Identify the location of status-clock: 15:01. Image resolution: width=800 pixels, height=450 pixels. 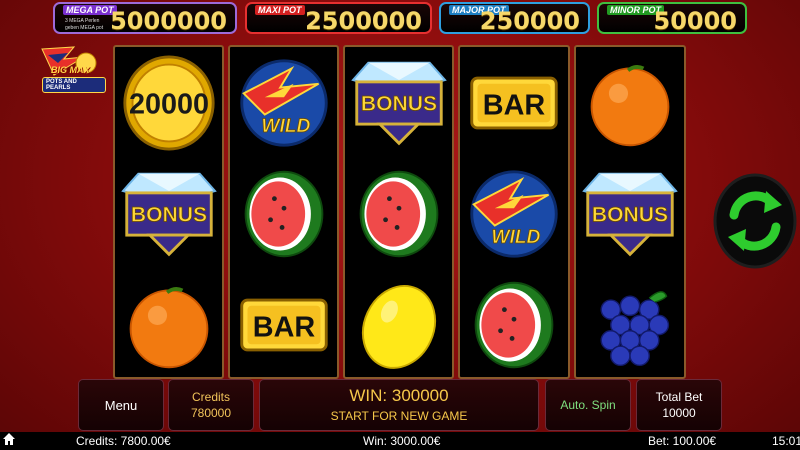
(786, 441).